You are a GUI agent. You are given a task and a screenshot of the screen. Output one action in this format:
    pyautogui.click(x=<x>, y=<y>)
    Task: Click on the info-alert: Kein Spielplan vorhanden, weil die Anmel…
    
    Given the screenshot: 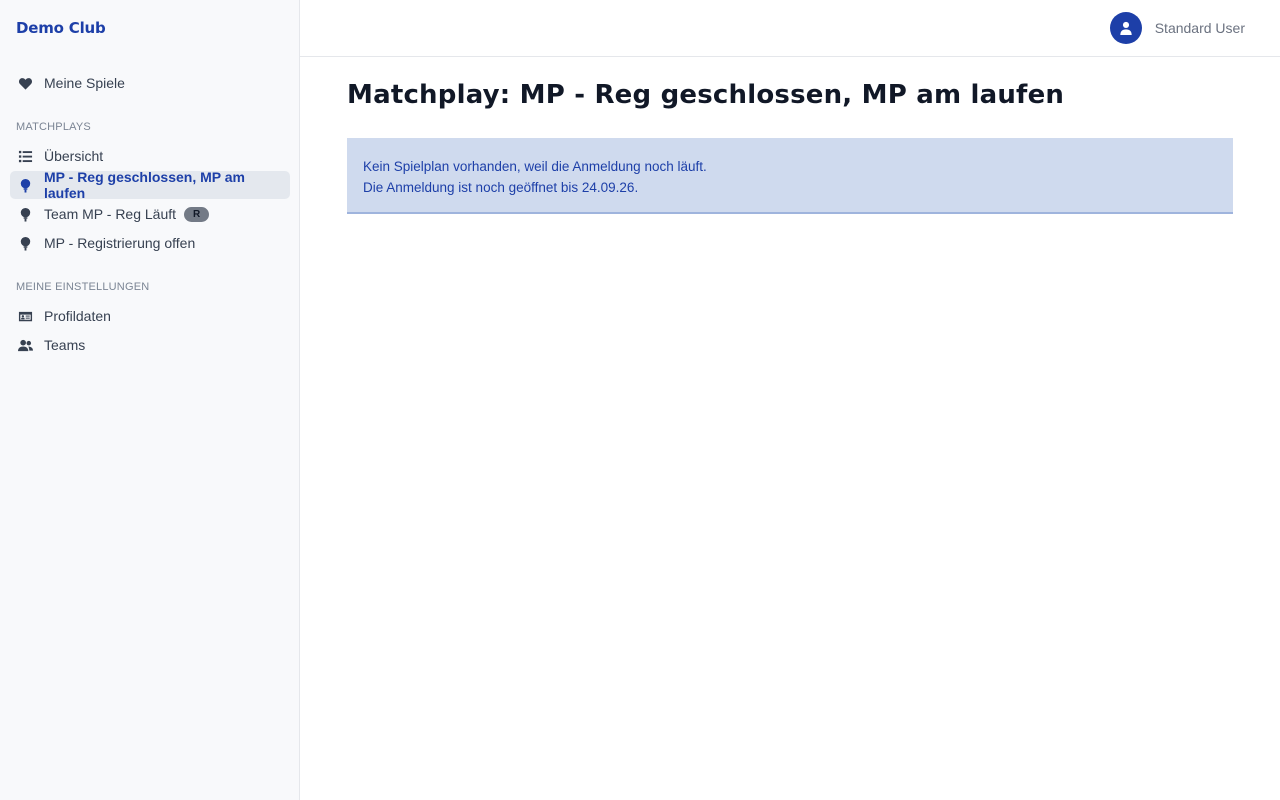 What is the action you would take?
    pyautogui.click(x=790, y=176)
    